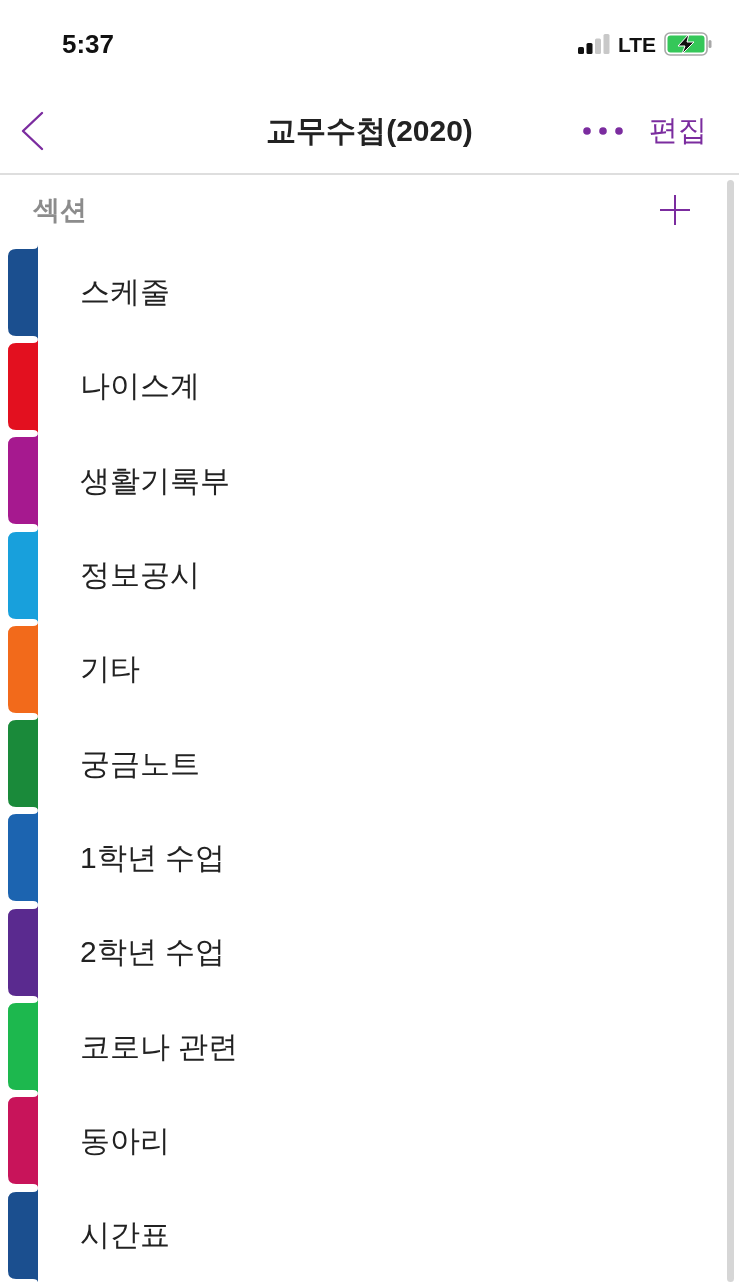 This screenshot has height=1282, width=739. What do you see at coordinates (140, 575) in the screenshot?
I see `section-item: 정보공시` at bounding box center [140, 575].